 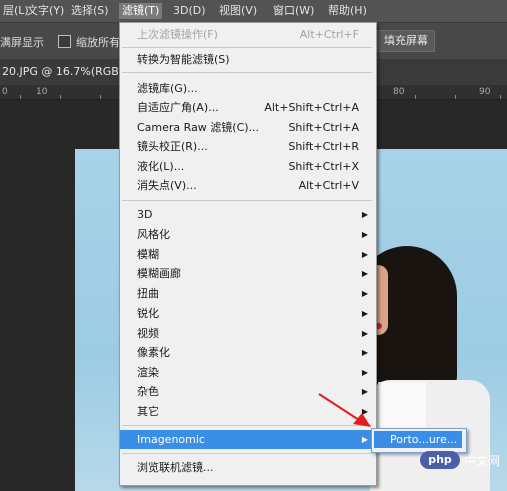 I want to click on menu-item-label: 风格化, so click(x=153, y=234).